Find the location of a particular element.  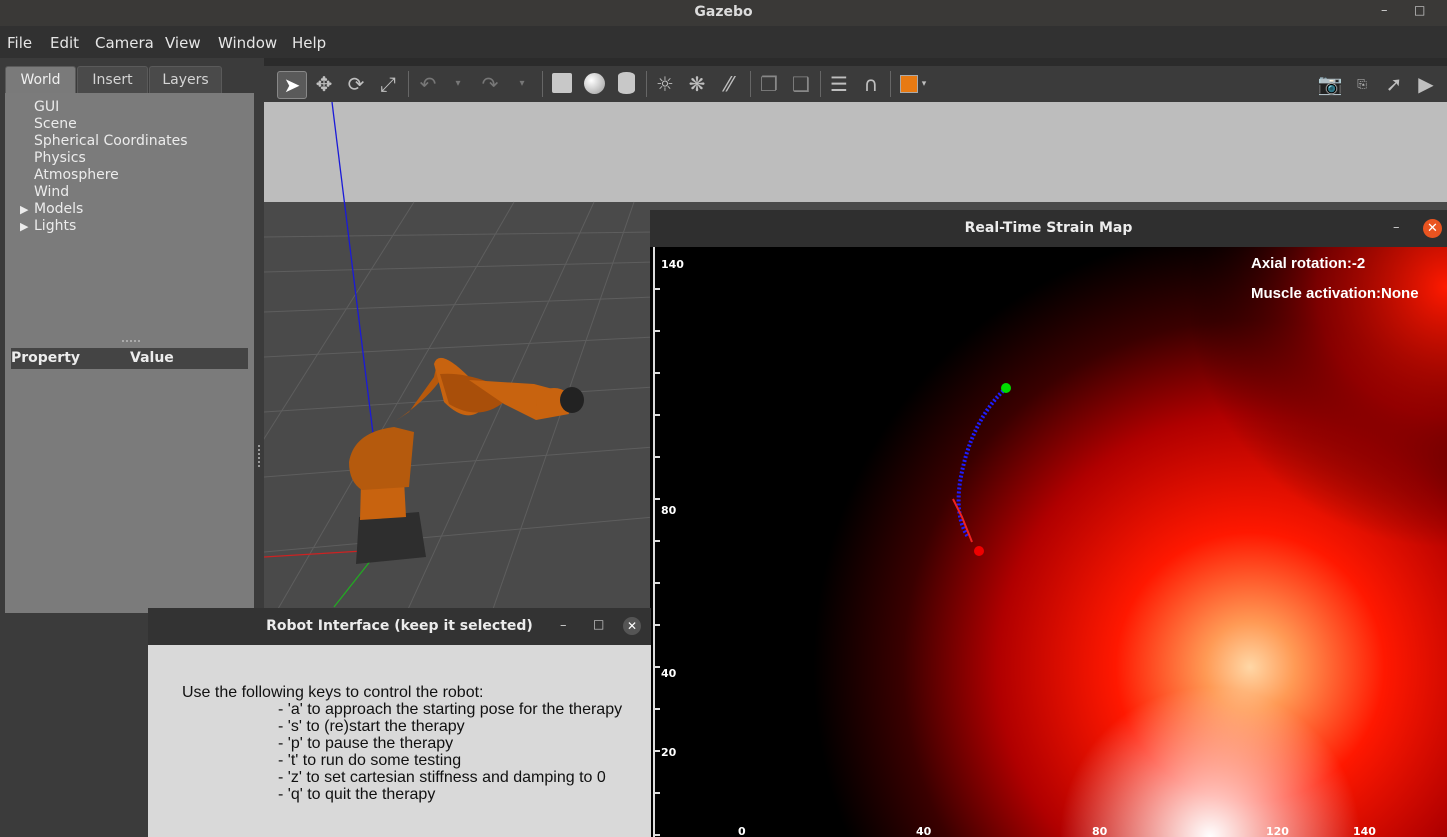

value-column-label: Value is located at coordinates (152, 358).